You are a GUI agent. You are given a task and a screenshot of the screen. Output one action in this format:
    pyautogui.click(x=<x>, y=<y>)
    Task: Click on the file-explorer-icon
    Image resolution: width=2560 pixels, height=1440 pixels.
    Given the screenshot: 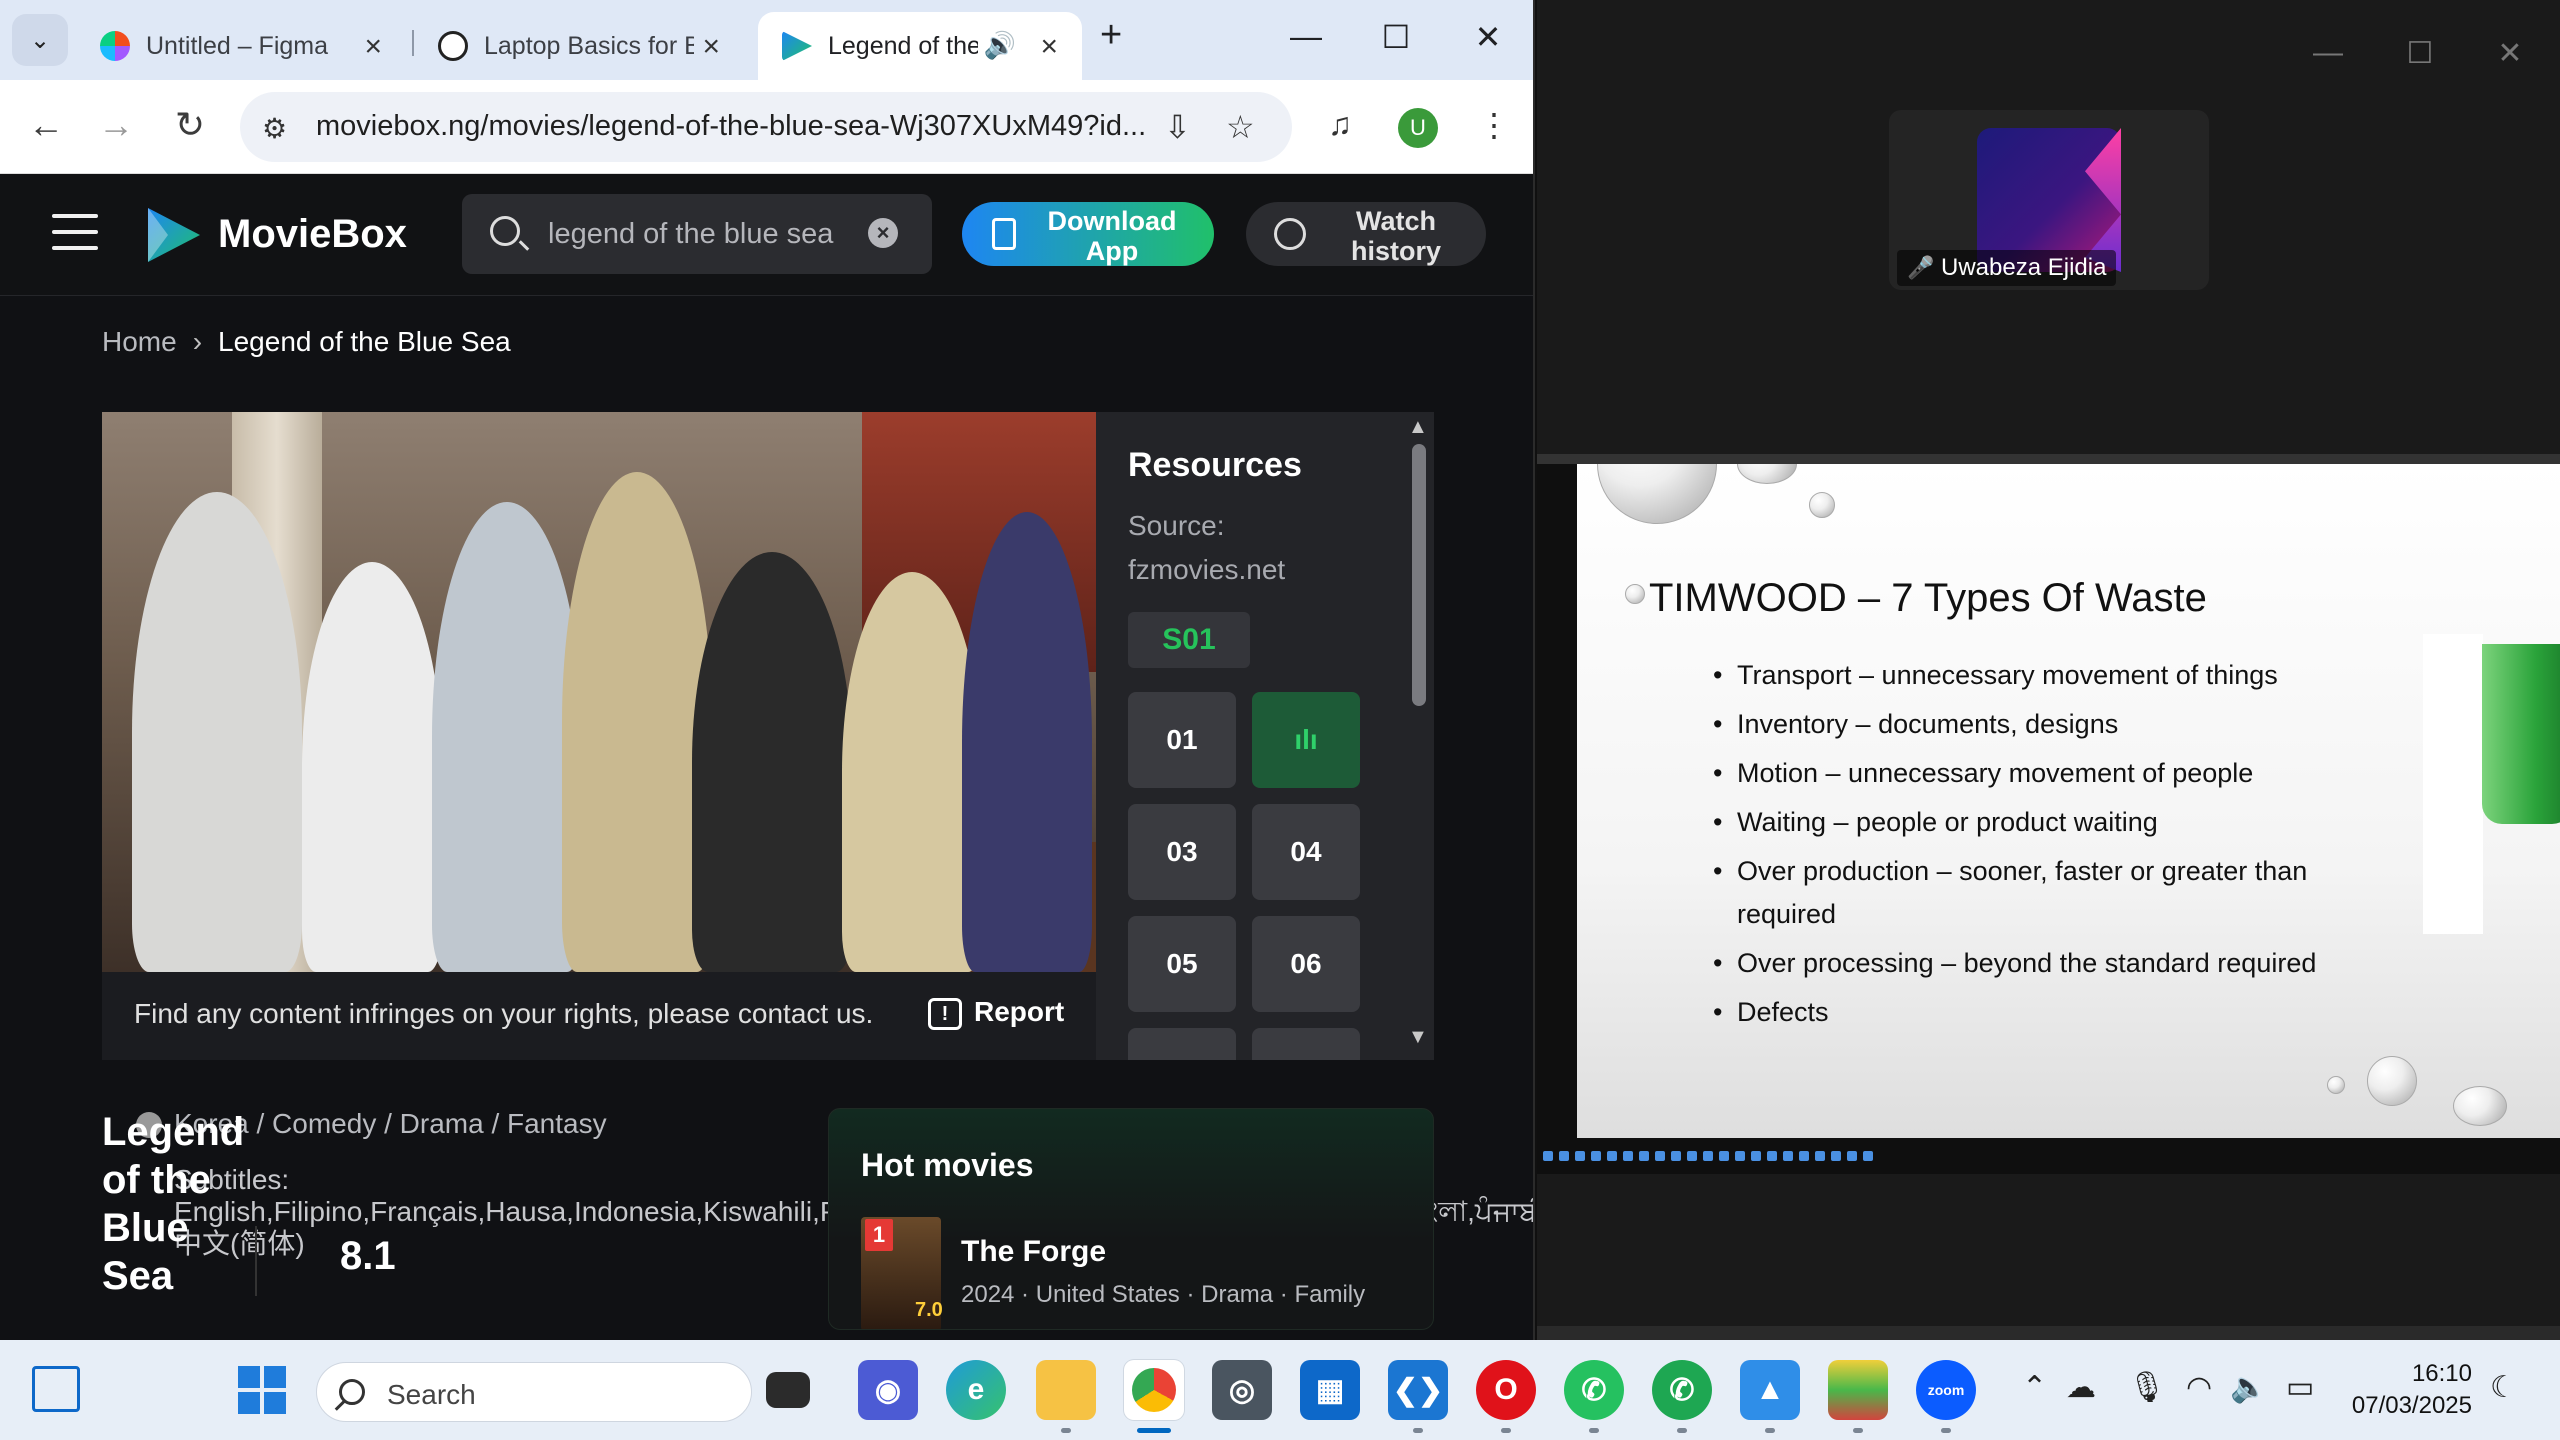 What is the action you would take?
    pyautogui.click(x=1066, y=1390)
    